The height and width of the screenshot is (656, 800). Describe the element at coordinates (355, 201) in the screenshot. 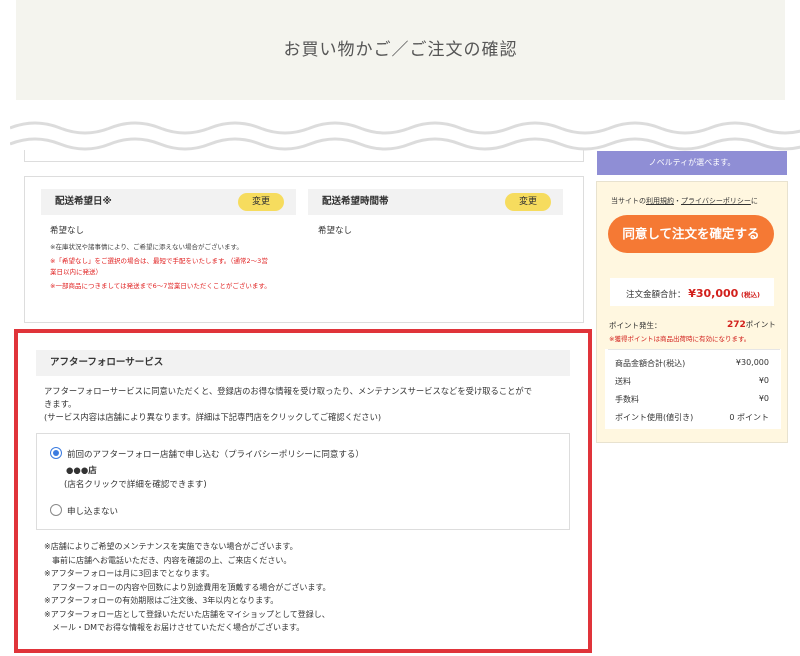

I see `delivery-time-title: 配送希望時間帯` at that location.